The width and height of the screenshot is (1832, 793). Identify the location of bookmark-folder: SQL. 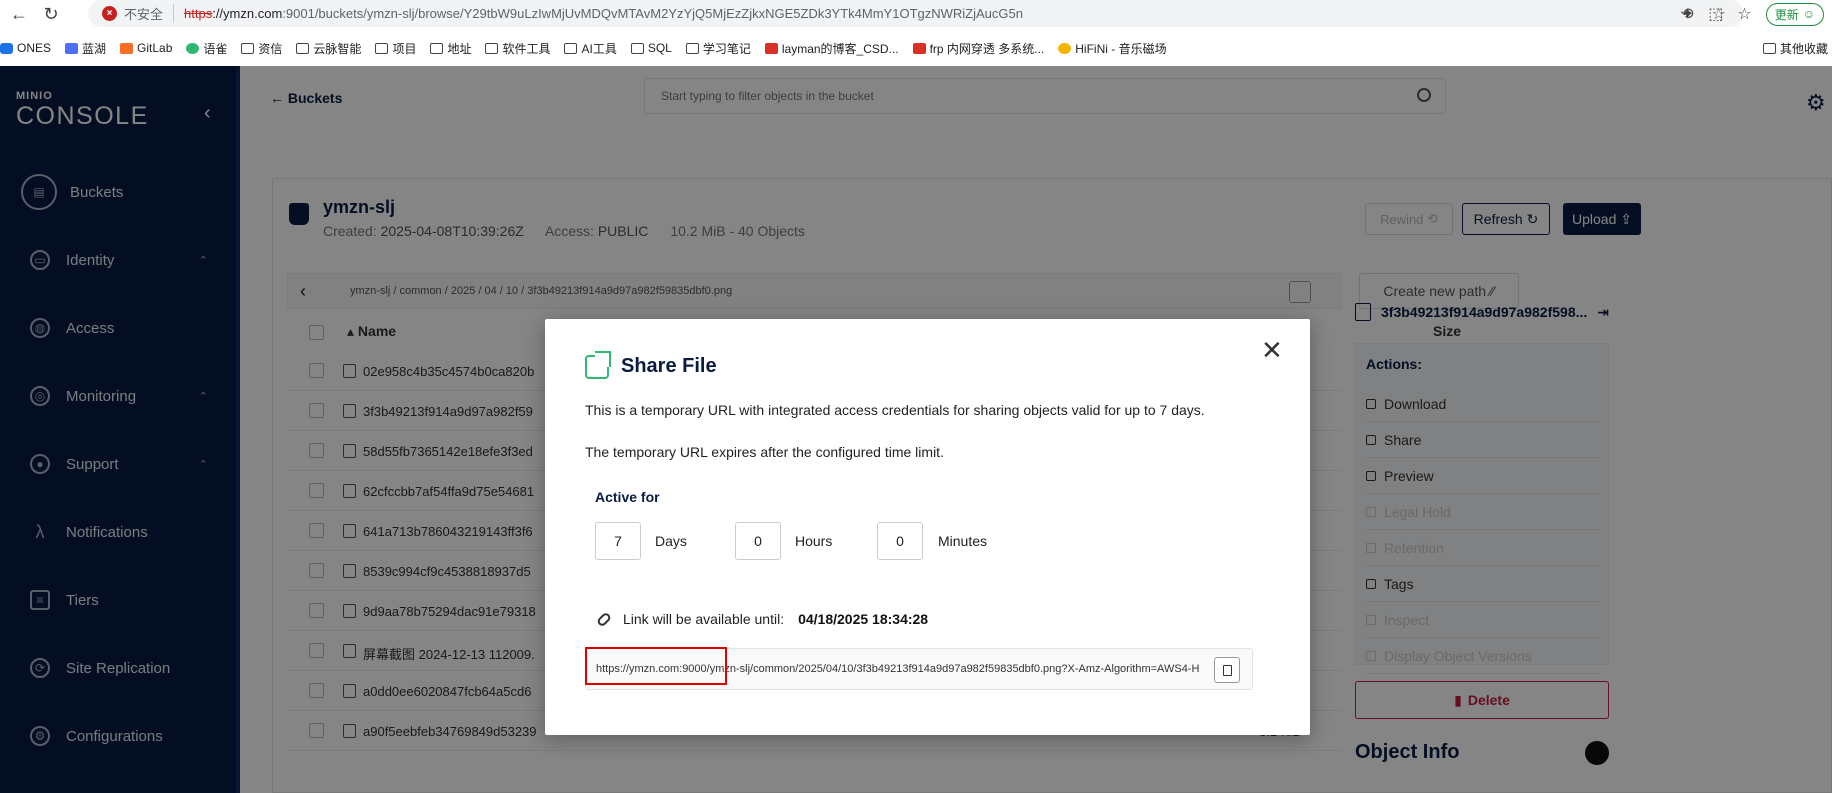
(651, 48).